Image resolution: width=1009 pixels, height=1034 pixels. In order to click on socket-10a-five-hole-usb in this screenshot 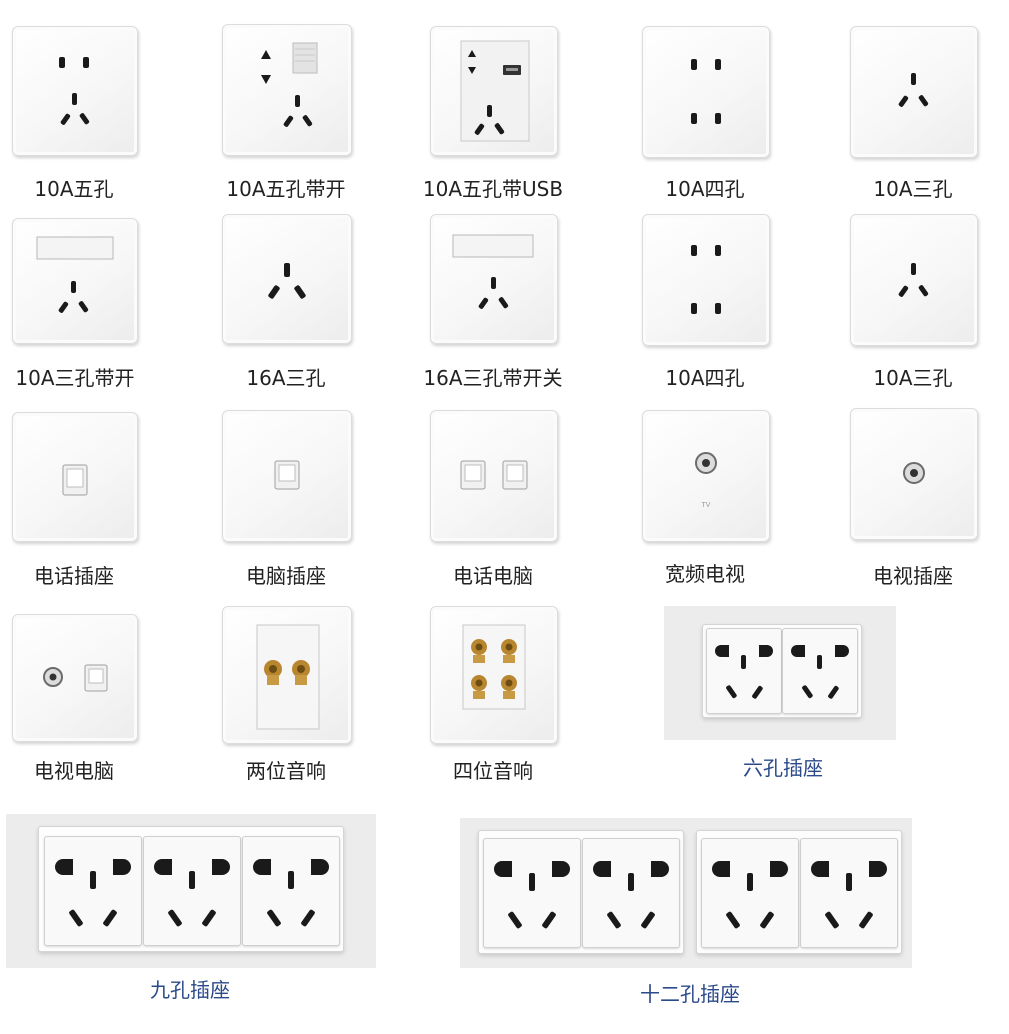, I will do `click(494, 91)`.